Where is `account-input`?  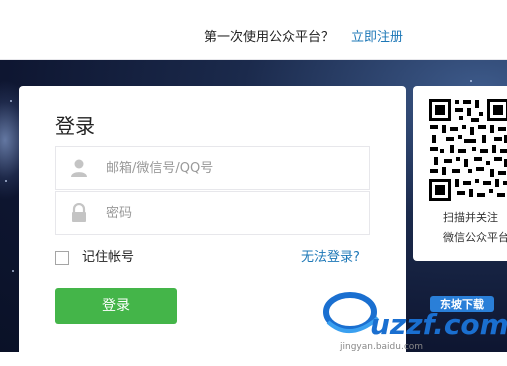
account-input is located at coordinates (231, 168).